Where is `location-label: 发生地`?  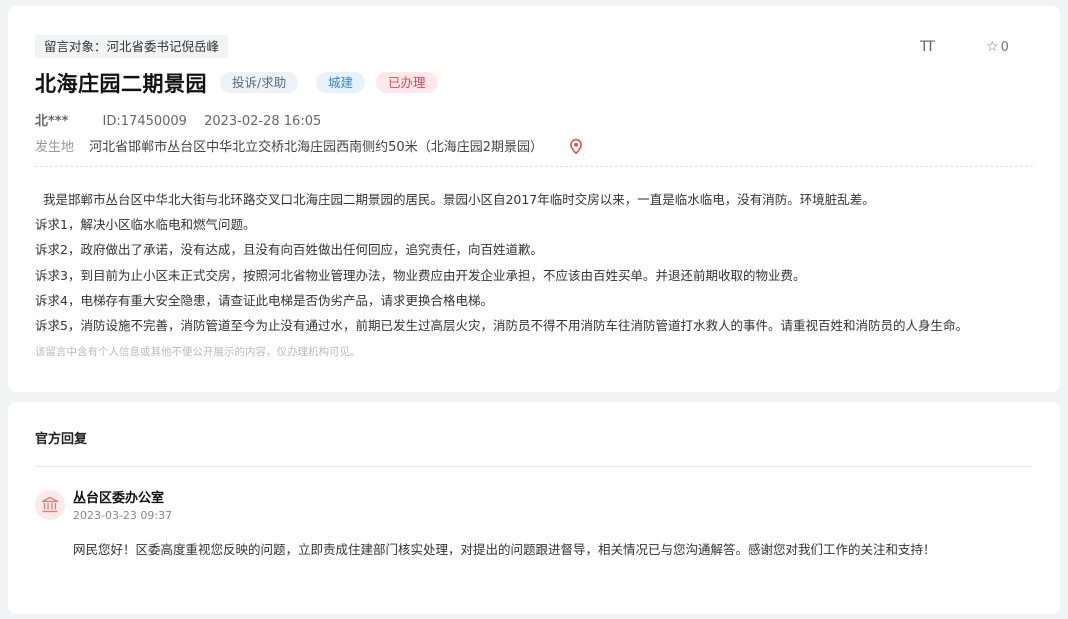 location-label: 发生地 is located at coordinates (55, 147).